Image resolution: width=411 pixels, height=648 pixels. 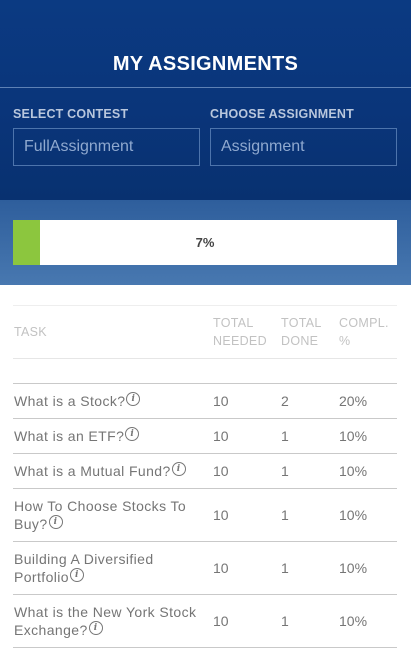 I want to click on table-row: What is an ETF? i 10 1 10%, so click(x=205, y=436).